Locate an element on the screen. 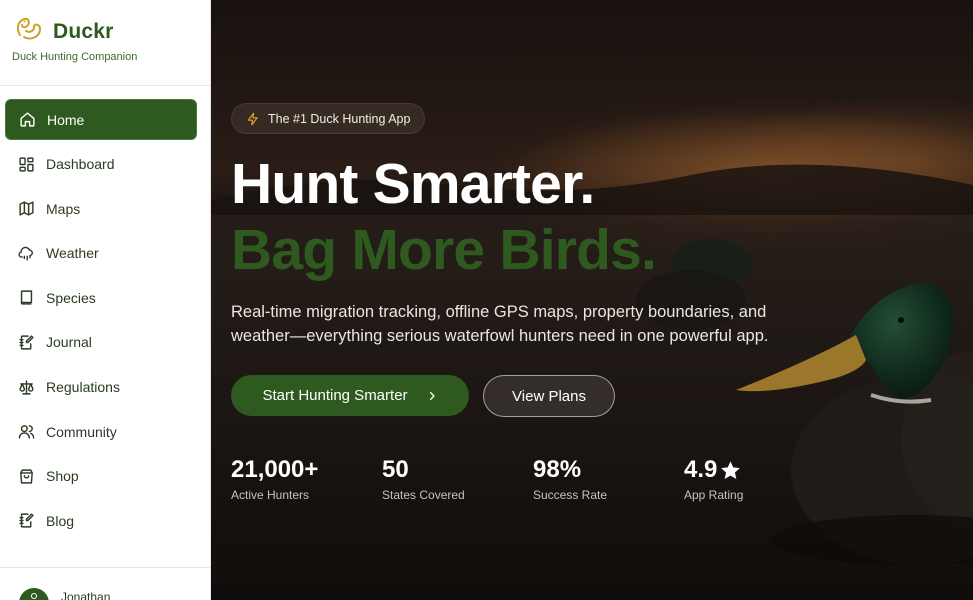 This screenshot has height=600, width=973. stat-value: 98% is located at coordinates (570, 470).